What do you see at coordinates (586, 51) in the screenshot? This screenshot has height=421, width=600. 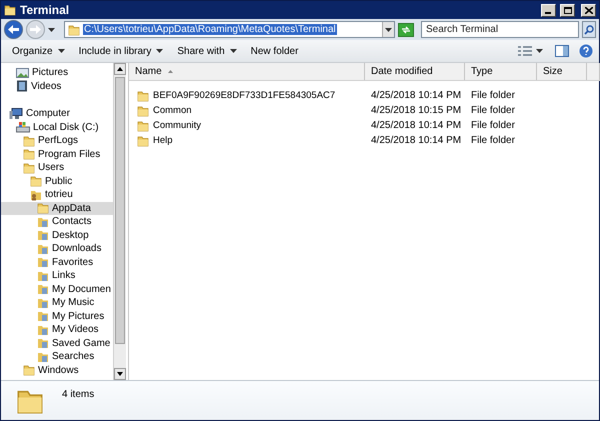 I see `help-icon` at bounding box center [586, 51].